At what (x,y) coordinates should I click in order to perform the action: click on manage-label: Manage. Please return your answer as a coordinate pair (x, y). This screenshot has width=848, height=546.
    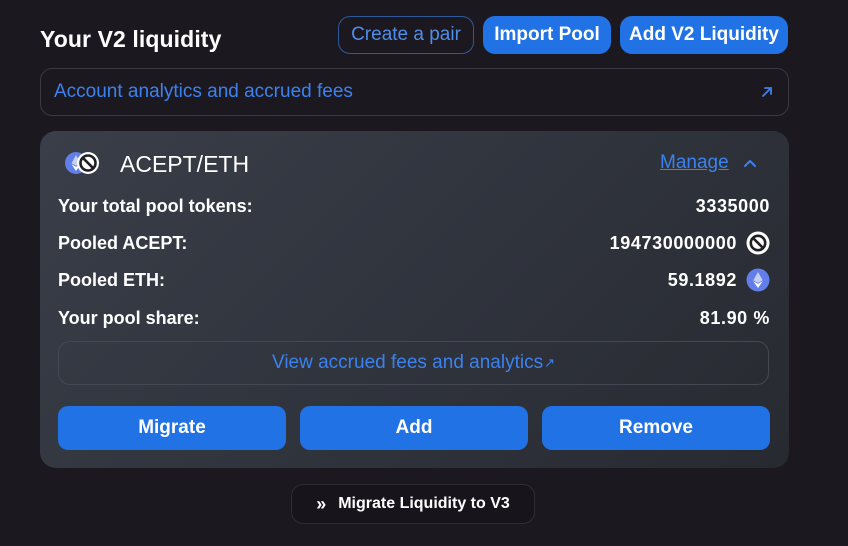
    Looking at the image, I should click on (694, 162).